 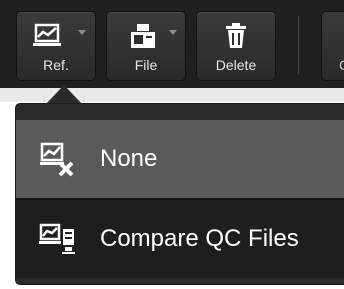 I want to click on ref-button: Ref., so click(x=56, y=46).